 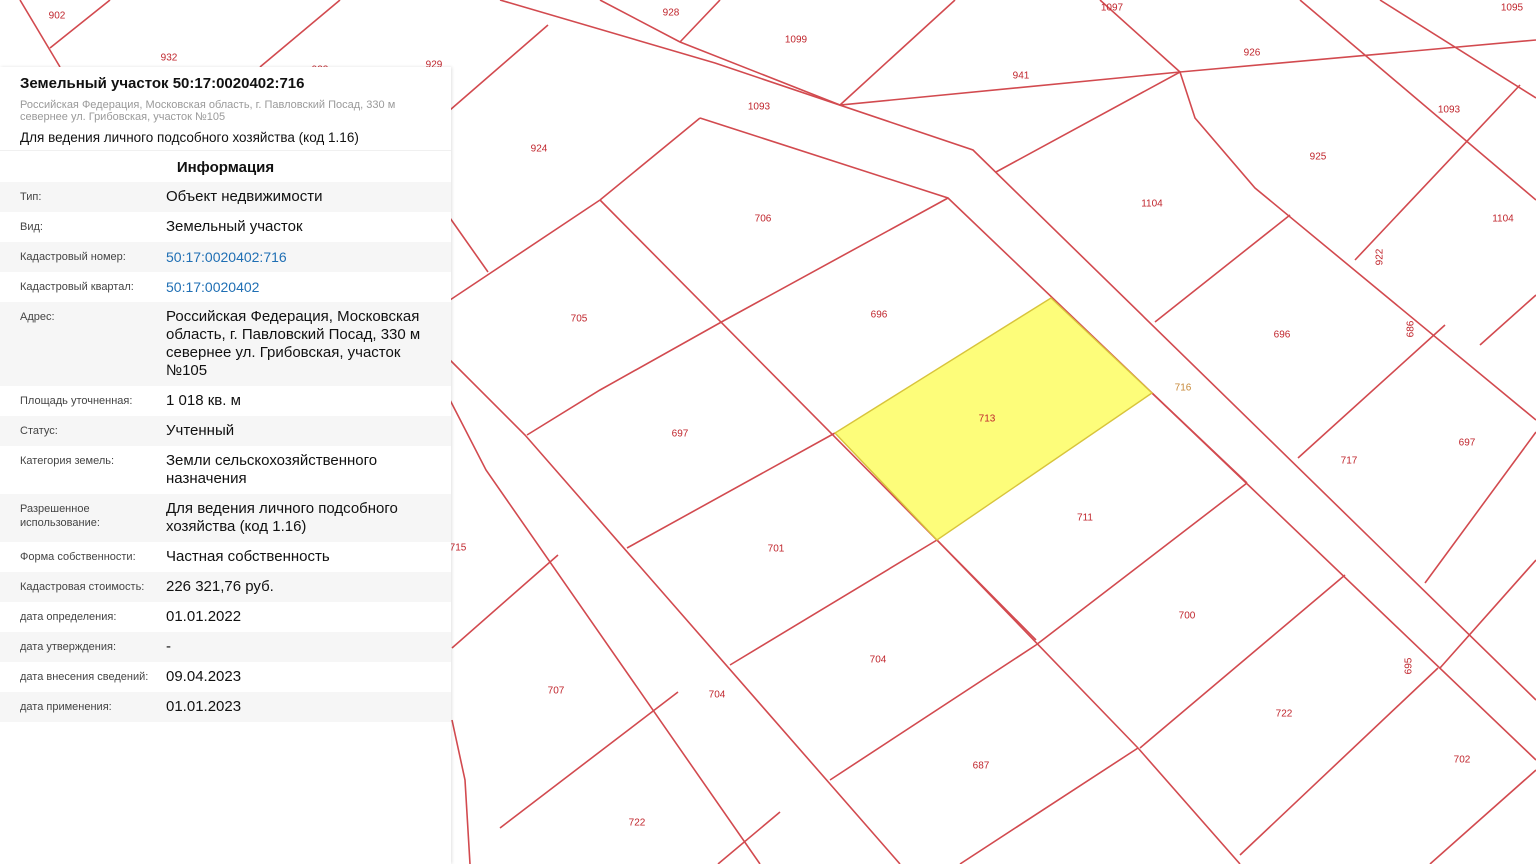 I want to click on info-row-date-approval: дата утверждения: -, so click(x=225, y=647).